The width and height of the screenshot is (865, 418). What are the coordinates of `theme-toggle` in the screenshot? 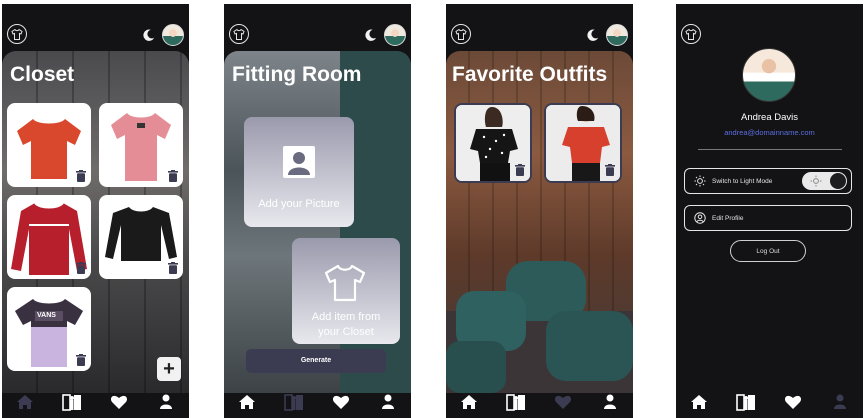 It's located at (824, 181).